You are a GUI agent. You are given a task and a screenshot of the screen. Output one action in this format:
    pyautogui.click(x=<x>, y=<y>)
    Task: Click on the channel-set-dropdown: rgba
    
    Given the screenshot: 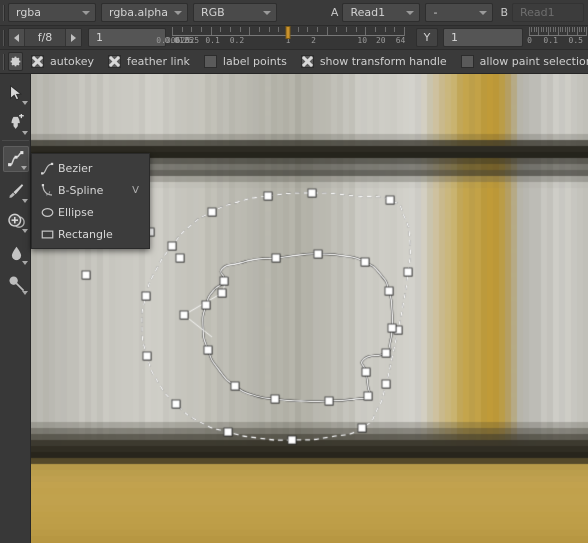 What is the action you would take?
    pyautogui.click(x=52, y=12)
    